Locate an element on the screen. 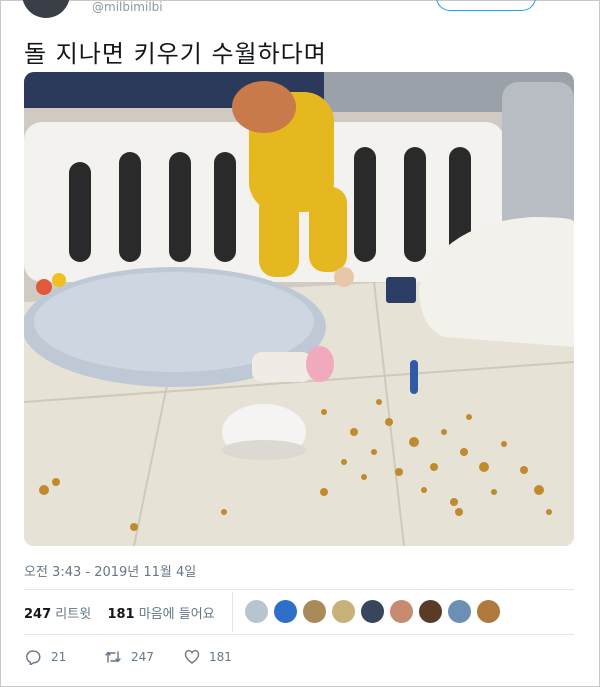  retweets-count: 247 is located at coordinates (37, 614).